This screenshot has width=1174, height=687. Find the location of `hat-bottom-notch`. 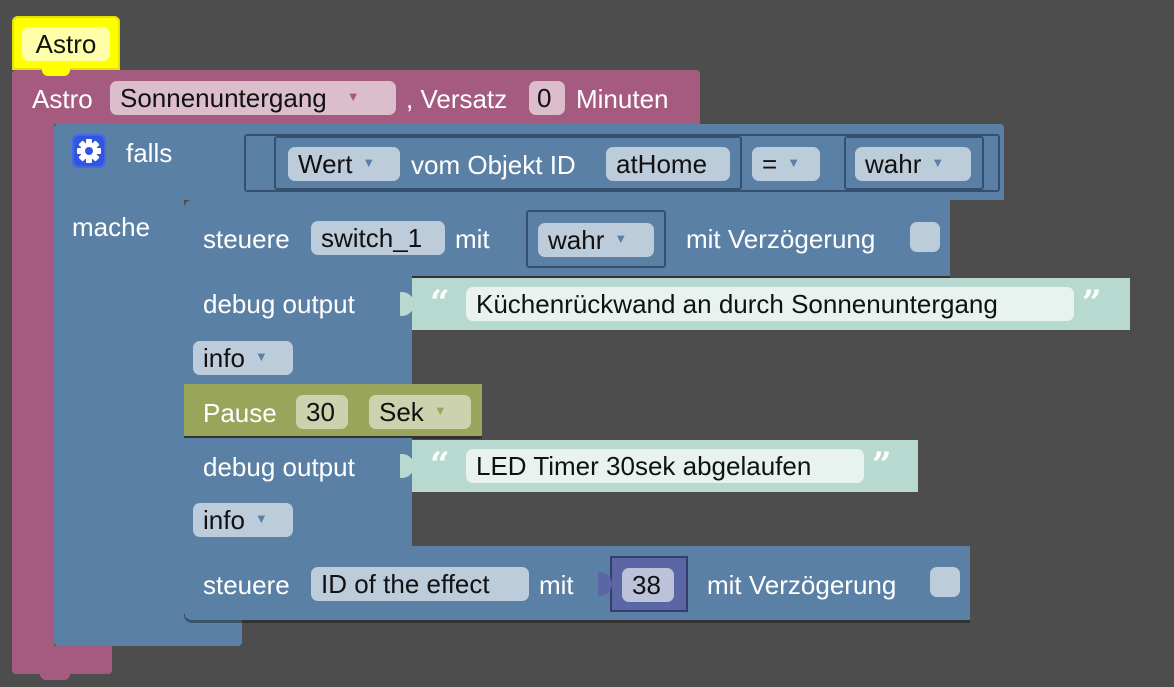

hat-bottom-notch is located at coordinates (56, 71).